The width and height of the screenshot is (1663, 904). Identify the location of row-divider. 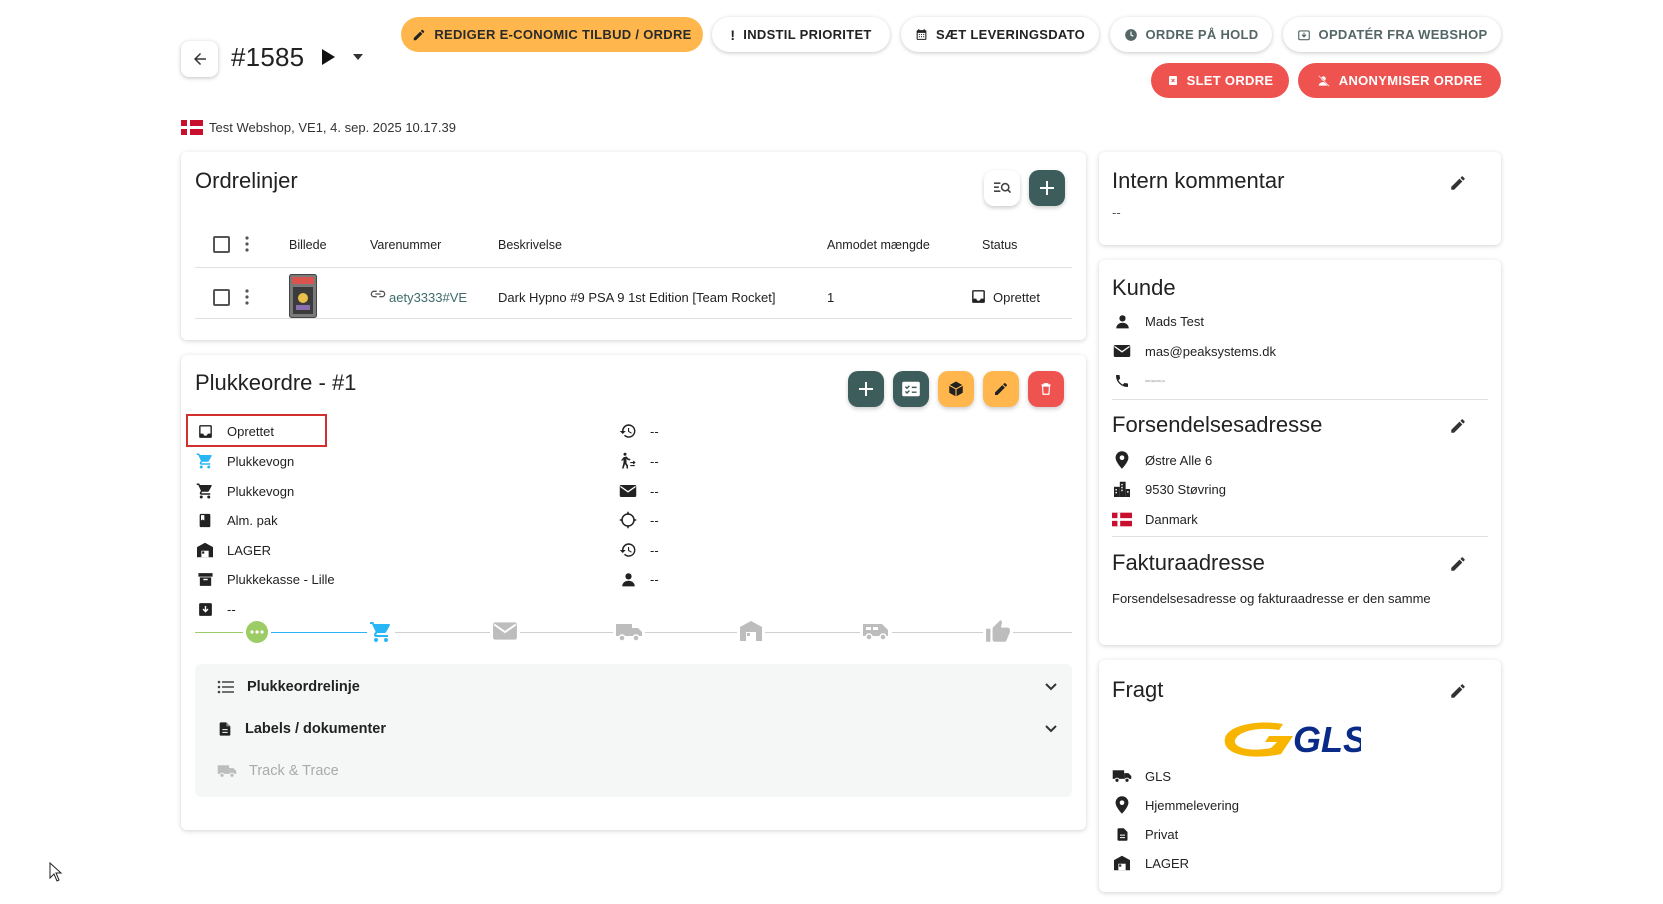
(633, 318).